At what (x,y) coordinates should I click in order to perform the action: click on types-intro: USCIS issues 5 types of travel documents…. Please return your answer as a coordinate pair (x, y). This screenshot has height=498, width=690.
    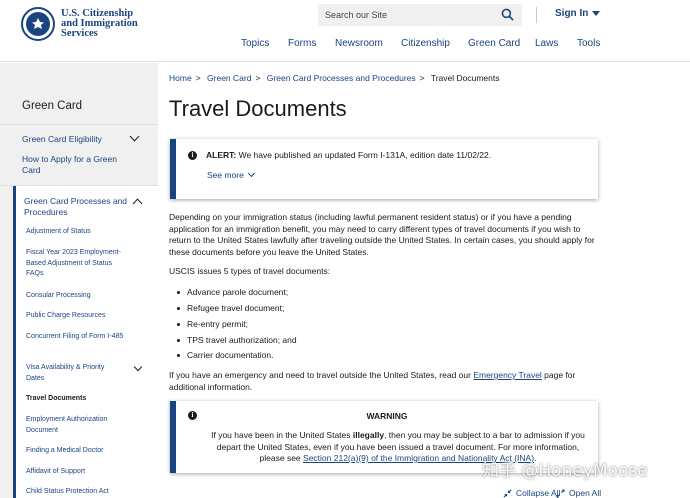
    Looking at the image, I should click on (250, 271).